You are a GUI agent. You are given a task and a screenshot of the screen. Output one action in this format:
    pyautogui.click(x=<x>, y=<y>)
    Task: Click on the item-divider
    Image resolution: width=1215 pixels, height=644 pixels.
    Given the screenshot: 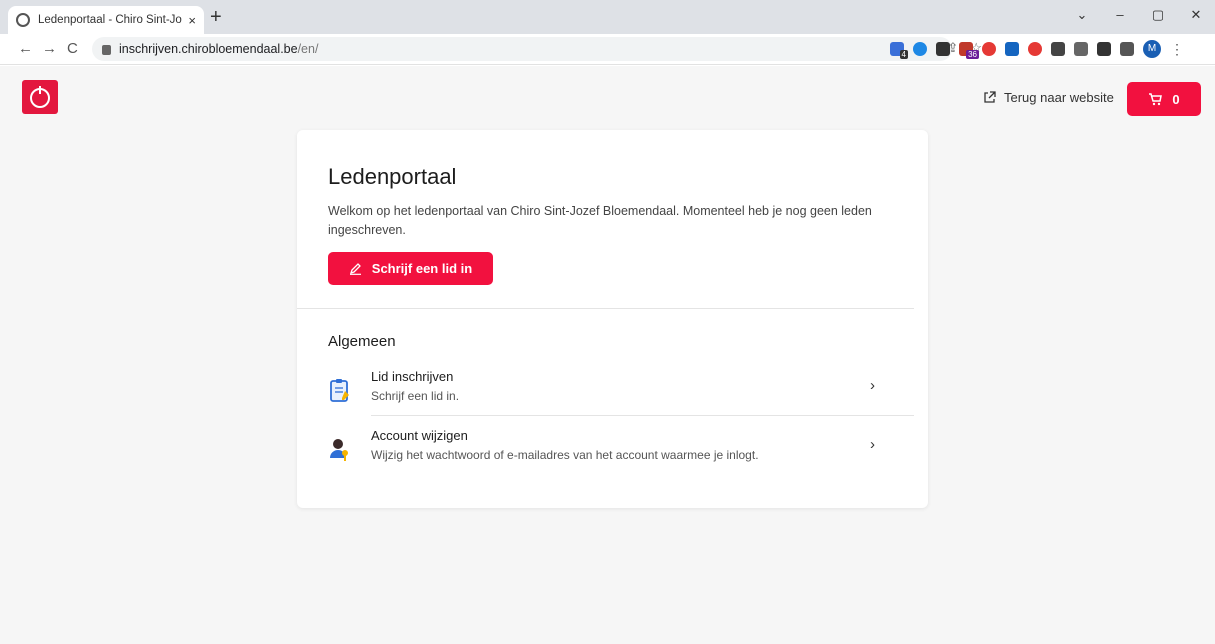 What is the action you would take?
    pyautogui.click(x=642, y=415)
    